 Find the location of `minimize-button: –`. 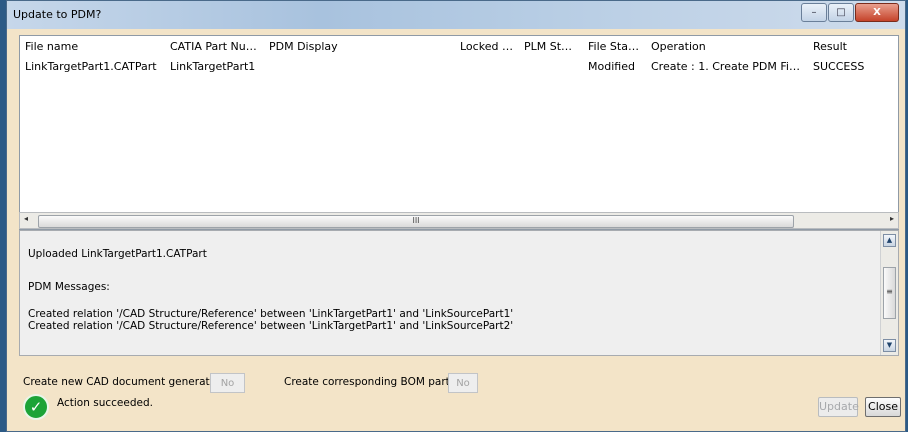

minimize-button: – is located at coordinates (814, 12).